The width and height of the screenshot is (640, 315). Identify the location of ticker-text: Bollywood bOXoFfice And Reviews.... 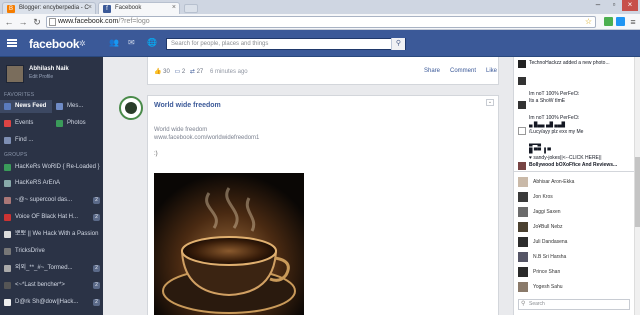
(573, 165).